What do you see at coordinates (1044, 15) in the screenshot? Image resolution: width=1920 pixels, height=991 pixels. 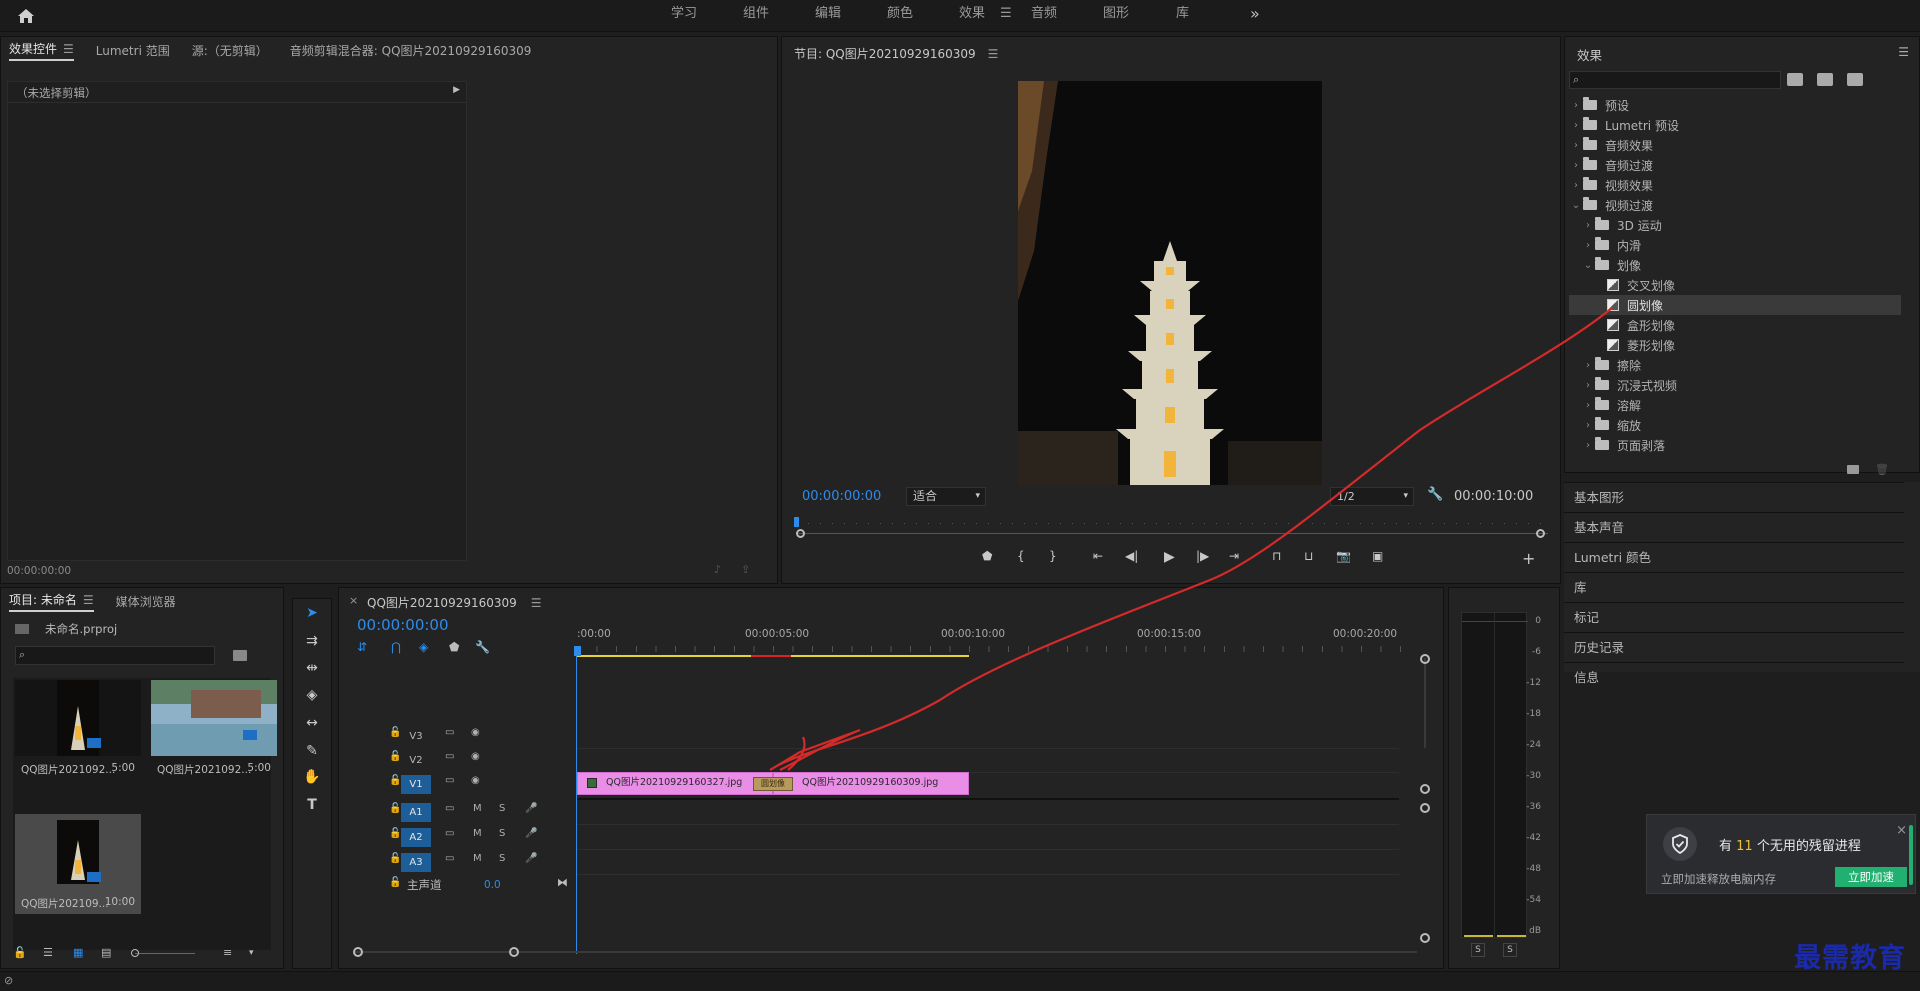 I see `ws-audio: 音频` at bounding box center [1044, 15].